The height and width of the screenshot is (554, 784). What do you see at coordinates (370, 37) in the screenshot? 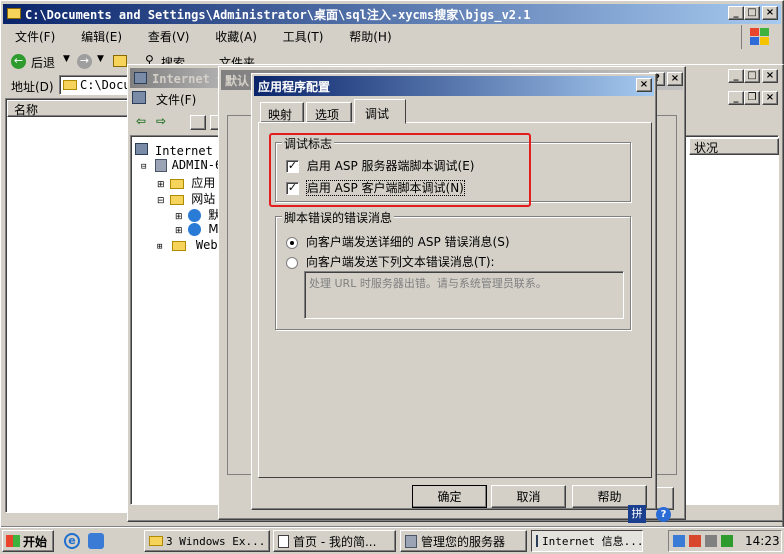
I see `menu-help: 帮助(H)` at bounding box center [370, 37].